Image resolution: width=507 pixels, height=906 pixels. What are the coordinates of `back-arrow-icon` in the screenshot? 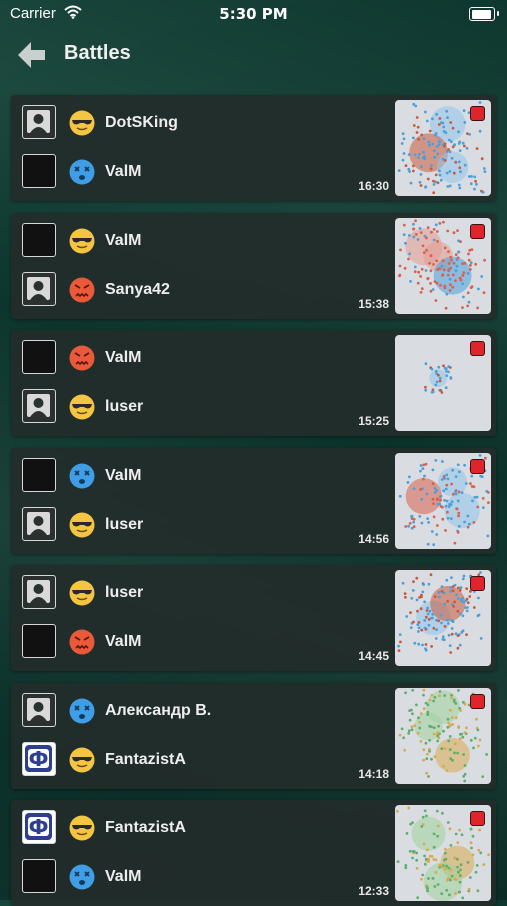 It's located at (31, 55).